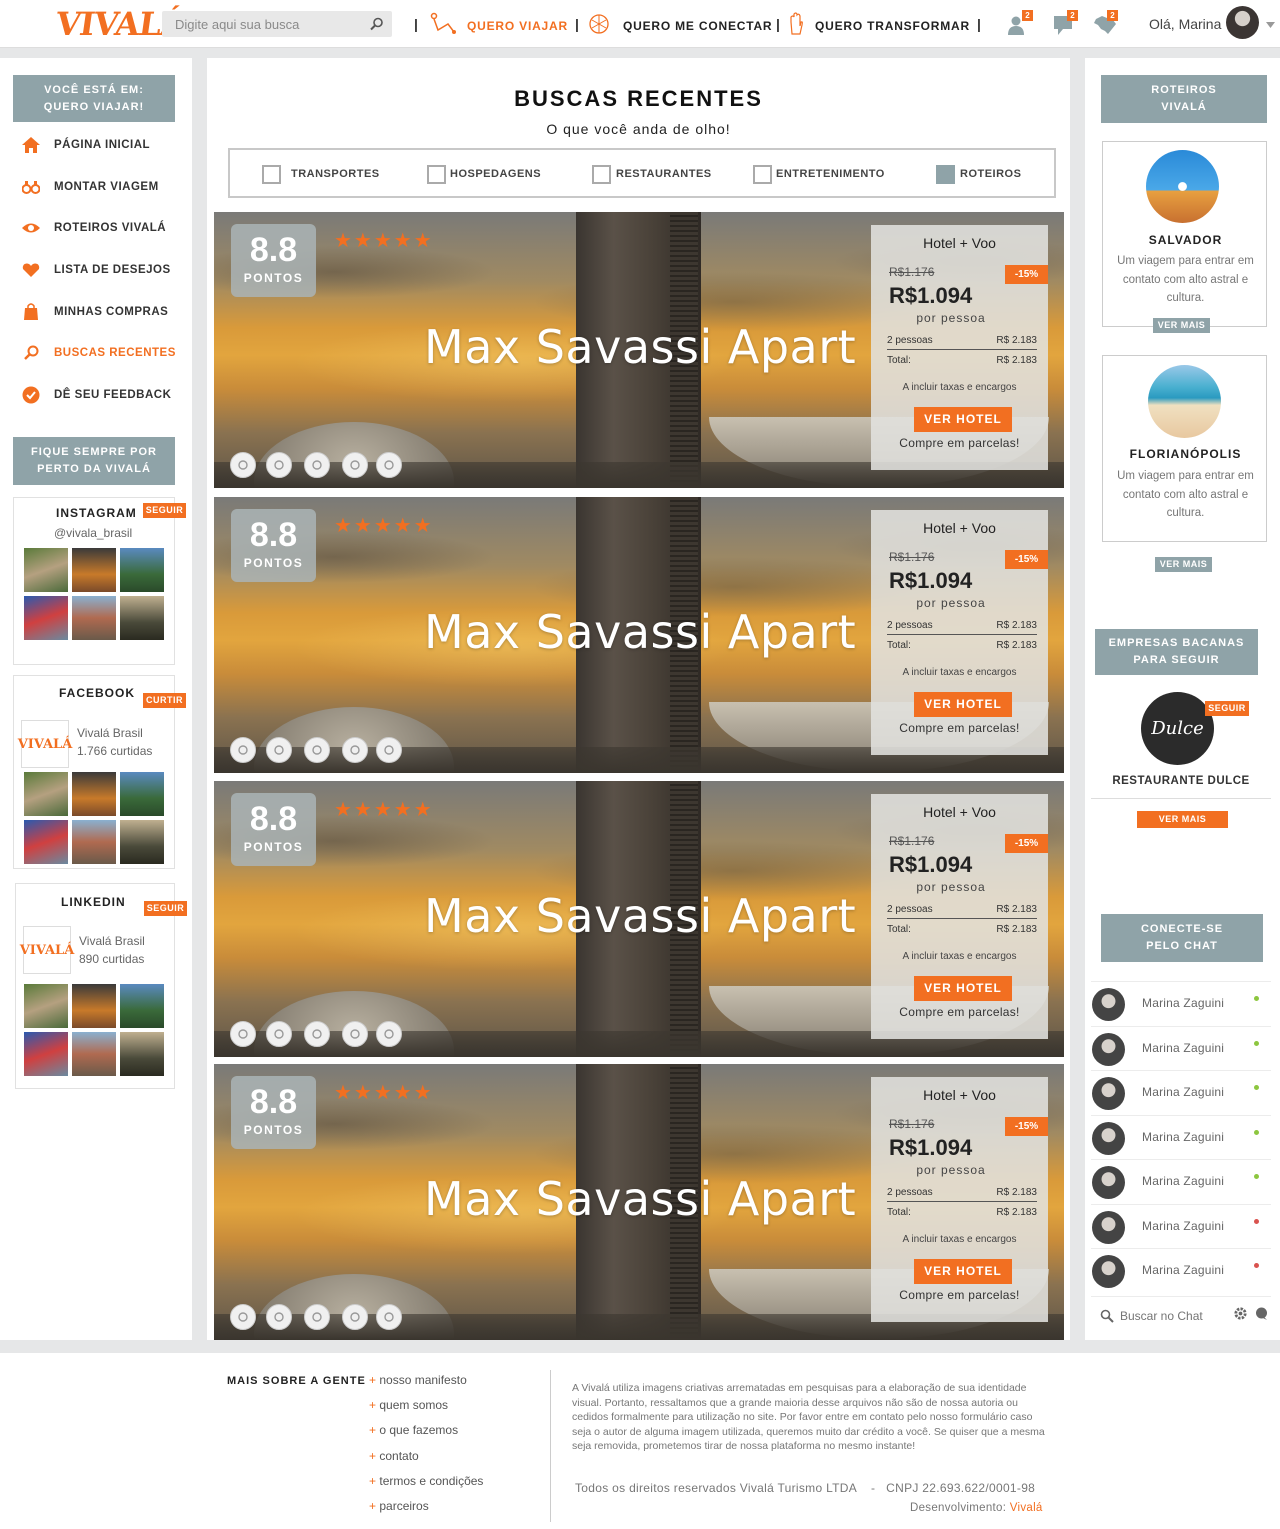  Describe the element at coordinates (95, 312) in the screenshot. I see `menu-minhas-compras: MINHAS COMPRAS` at that location.